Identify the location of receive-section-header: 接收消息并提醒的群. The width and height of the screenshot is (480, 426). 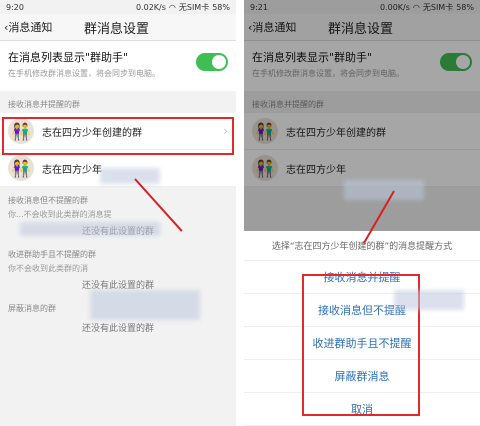
(44, 104).